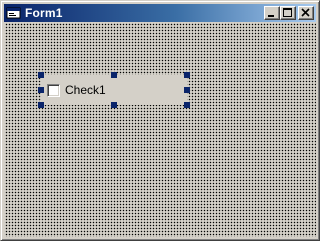 The height and width of the screenshot is (241, 320). What do you see at coordinates (41, 75) in the screenshot?
I see `resize-handle-top-left` at bounding box center [41, 75].